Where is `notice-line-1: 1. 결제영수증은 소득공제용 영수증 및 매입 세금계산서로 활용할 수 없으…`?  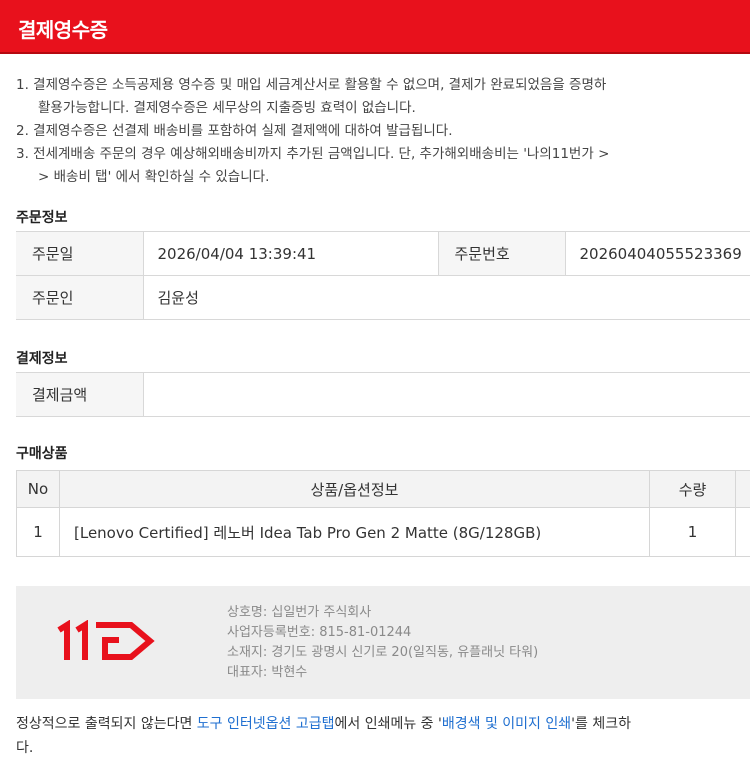
notice-line-1: 1. 결제영수증은 소득공제용 영수증 및 매입 세금계산서로 활용할 수 없으… is located at coordinates (311, 85).